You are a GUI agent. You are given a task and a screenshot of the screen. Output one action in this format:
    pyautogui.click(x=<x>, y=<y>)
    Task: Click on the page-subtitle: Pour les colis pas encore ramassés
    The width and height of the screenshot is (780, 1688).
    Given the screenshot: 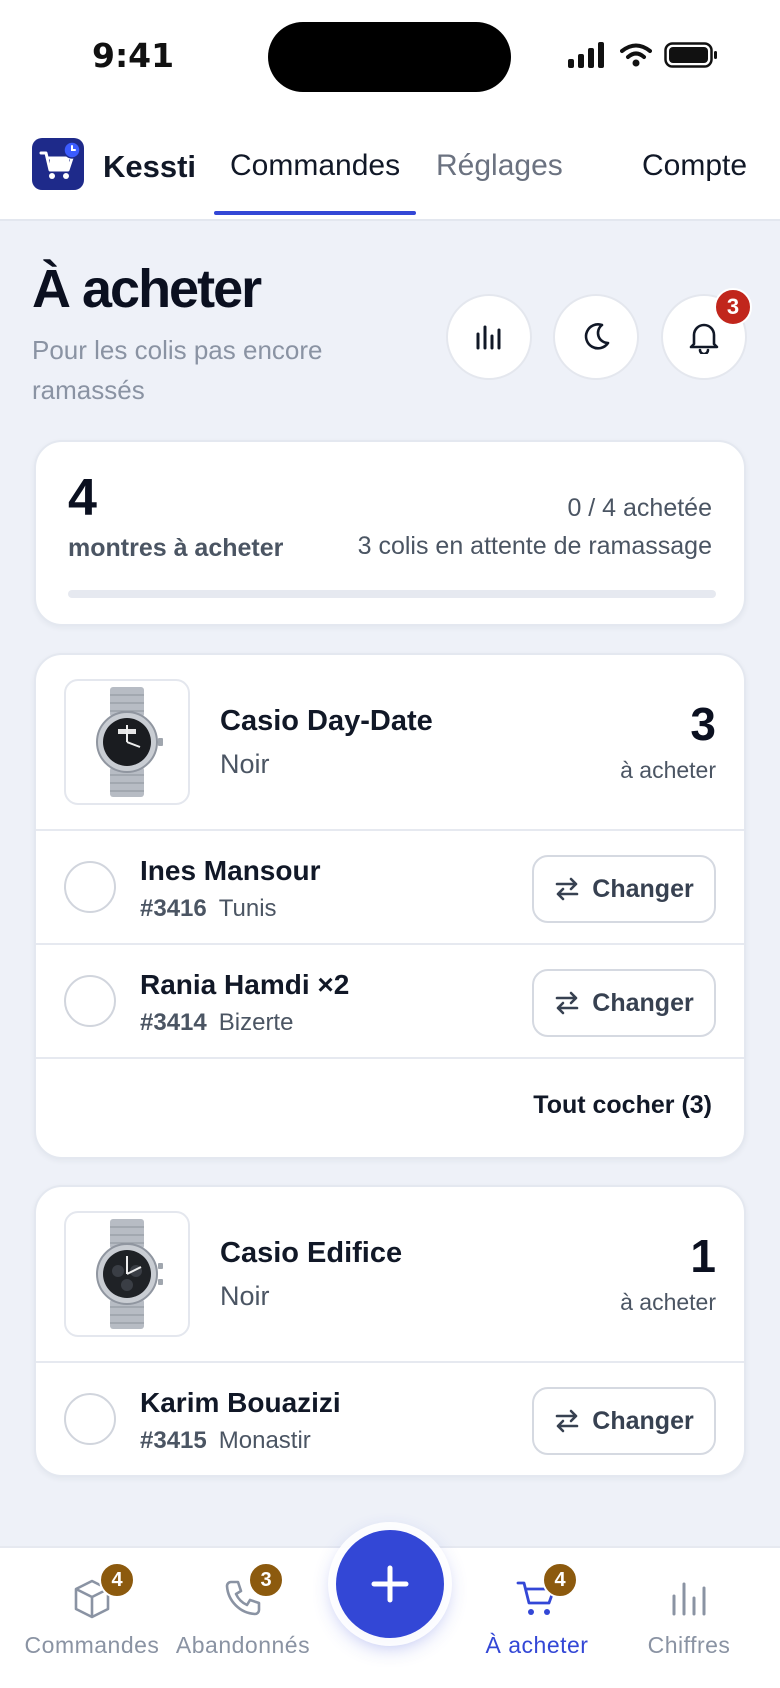 What is the action you would take?
    pyautogui.click(x=177, y=370)
    